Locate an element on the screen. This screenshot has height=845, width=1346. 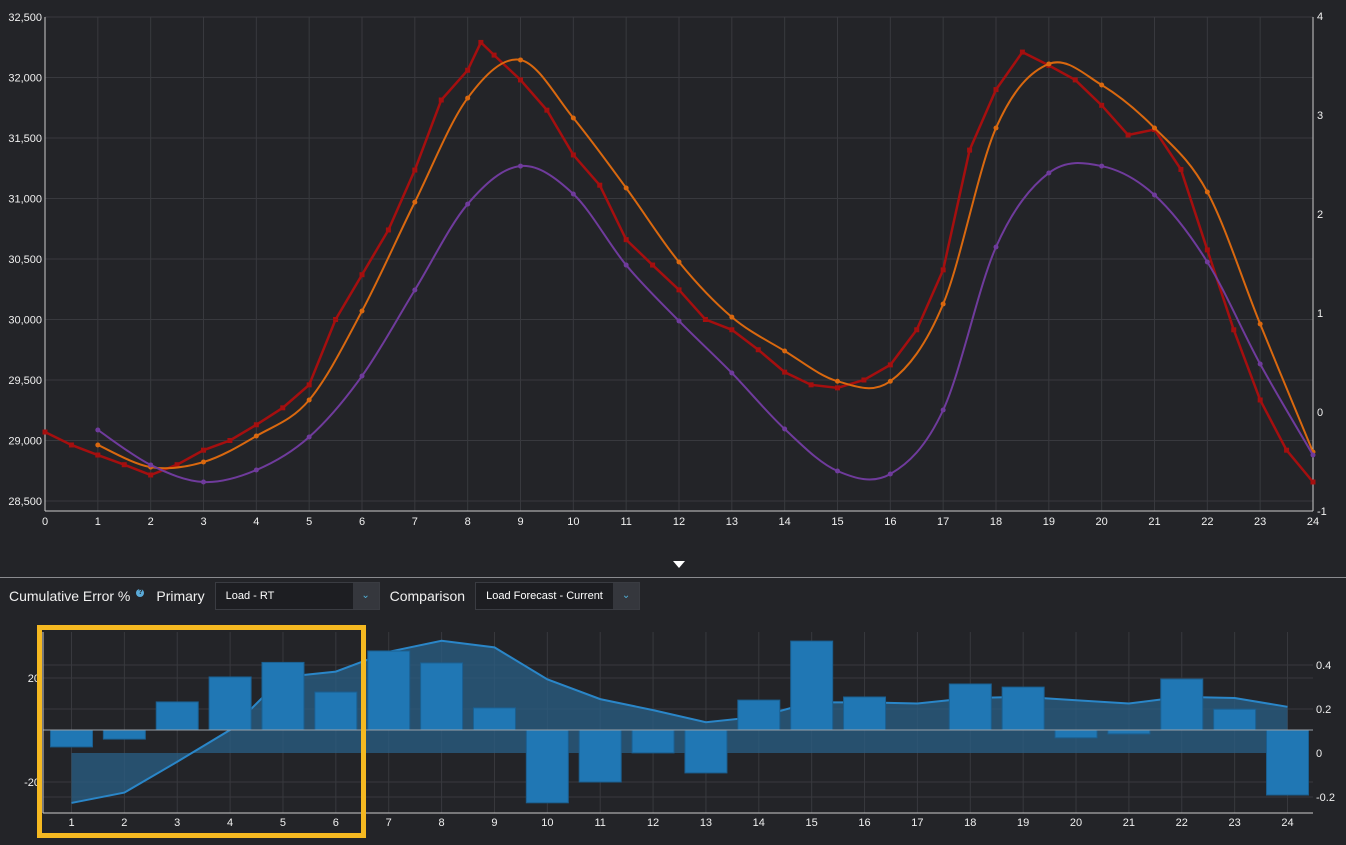
y-tick-label: 31,000 is located at coordinates (25, 200).